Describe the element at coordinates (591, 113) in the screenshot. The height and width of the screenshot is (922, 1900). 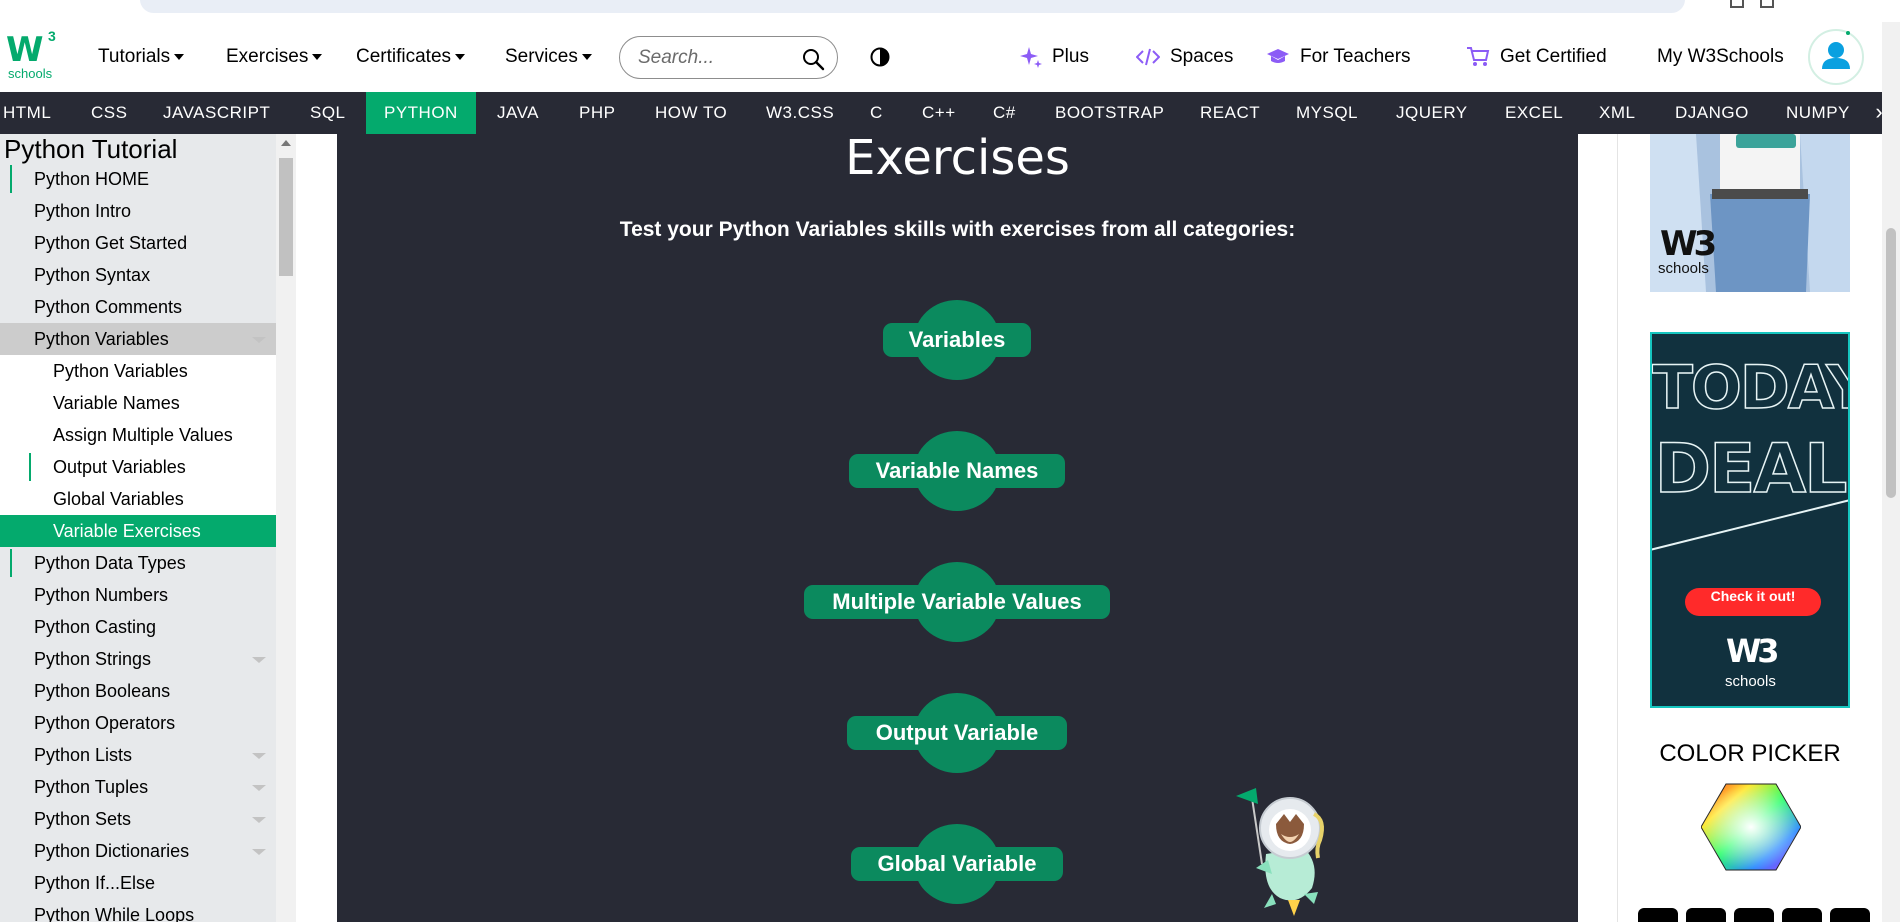
I see `lang-tab-php: PHP` at that location.